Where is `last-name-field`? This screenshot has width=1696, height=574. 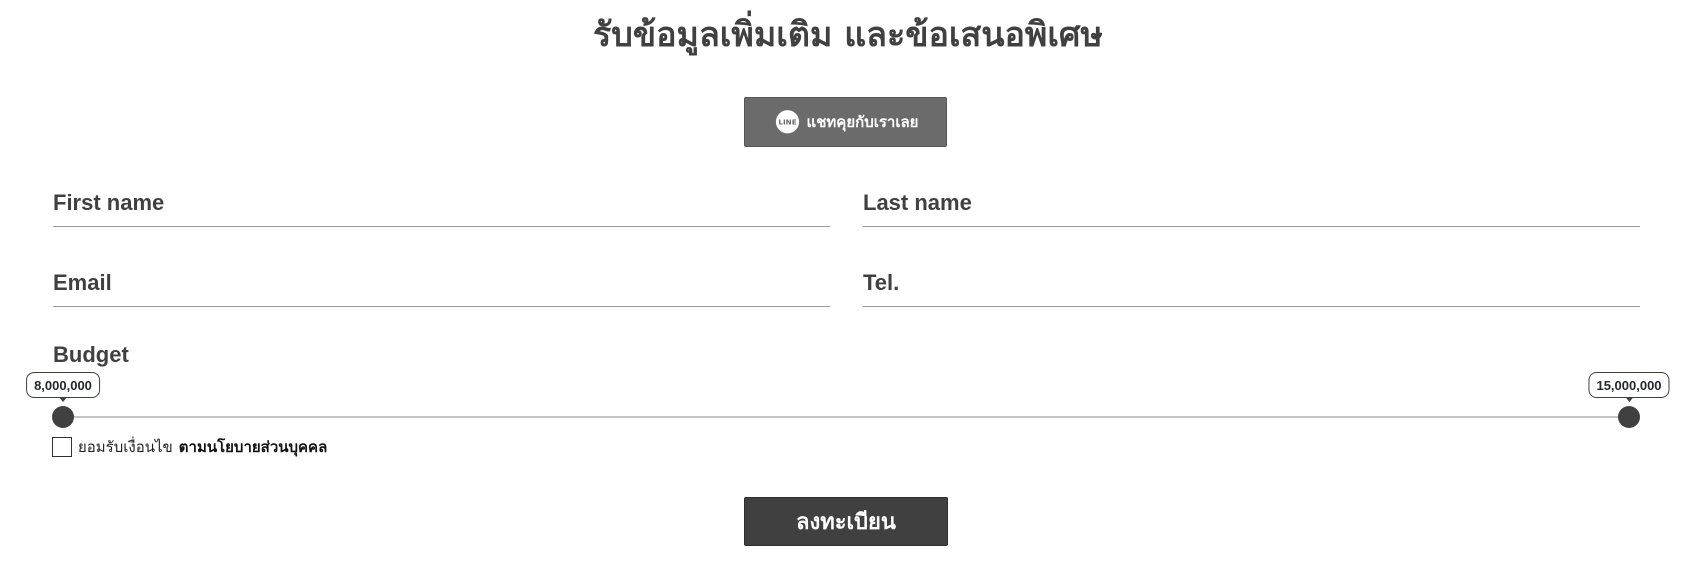
last-name-field is located at coordinates (1251, 204).